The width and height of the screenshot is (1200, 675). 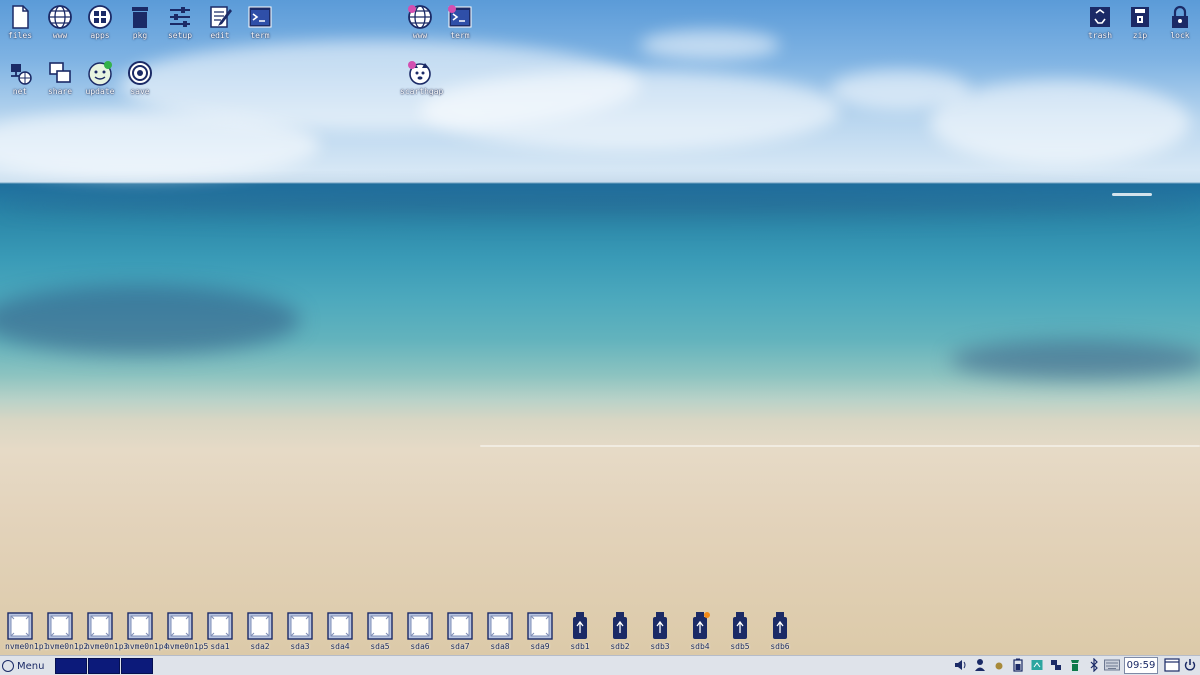 I want to click on drive-icon-sda9: sda9, so click(x=540, y=631).